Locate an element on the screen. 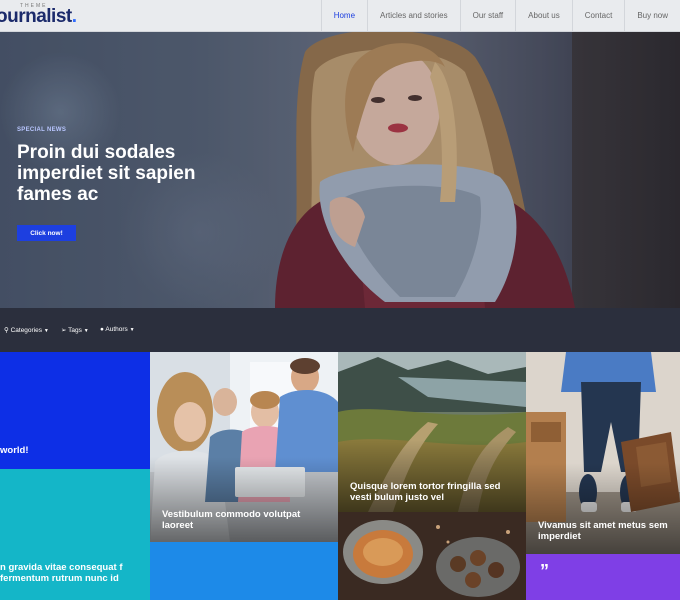 The width and height of the screenshot is (680, 600). filter-authors: ● Authors ▼ is located at coordinates (117, 329).